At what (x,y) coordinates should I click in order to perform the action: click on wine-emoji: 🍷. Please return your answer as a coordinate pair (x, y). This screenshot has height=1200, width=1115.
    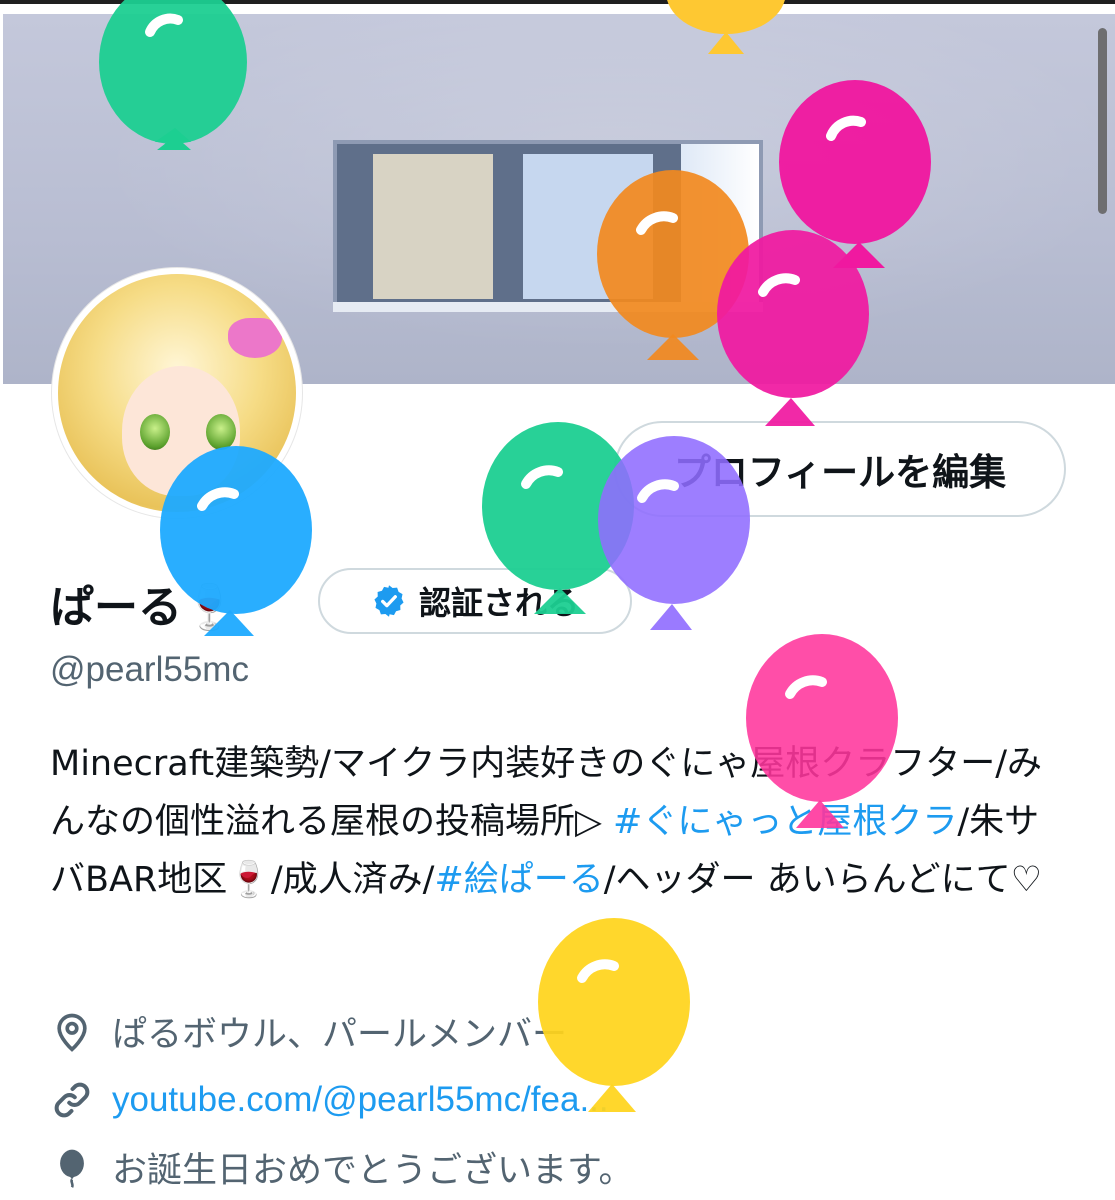
    Looking at the image, I should click on (209, 607).